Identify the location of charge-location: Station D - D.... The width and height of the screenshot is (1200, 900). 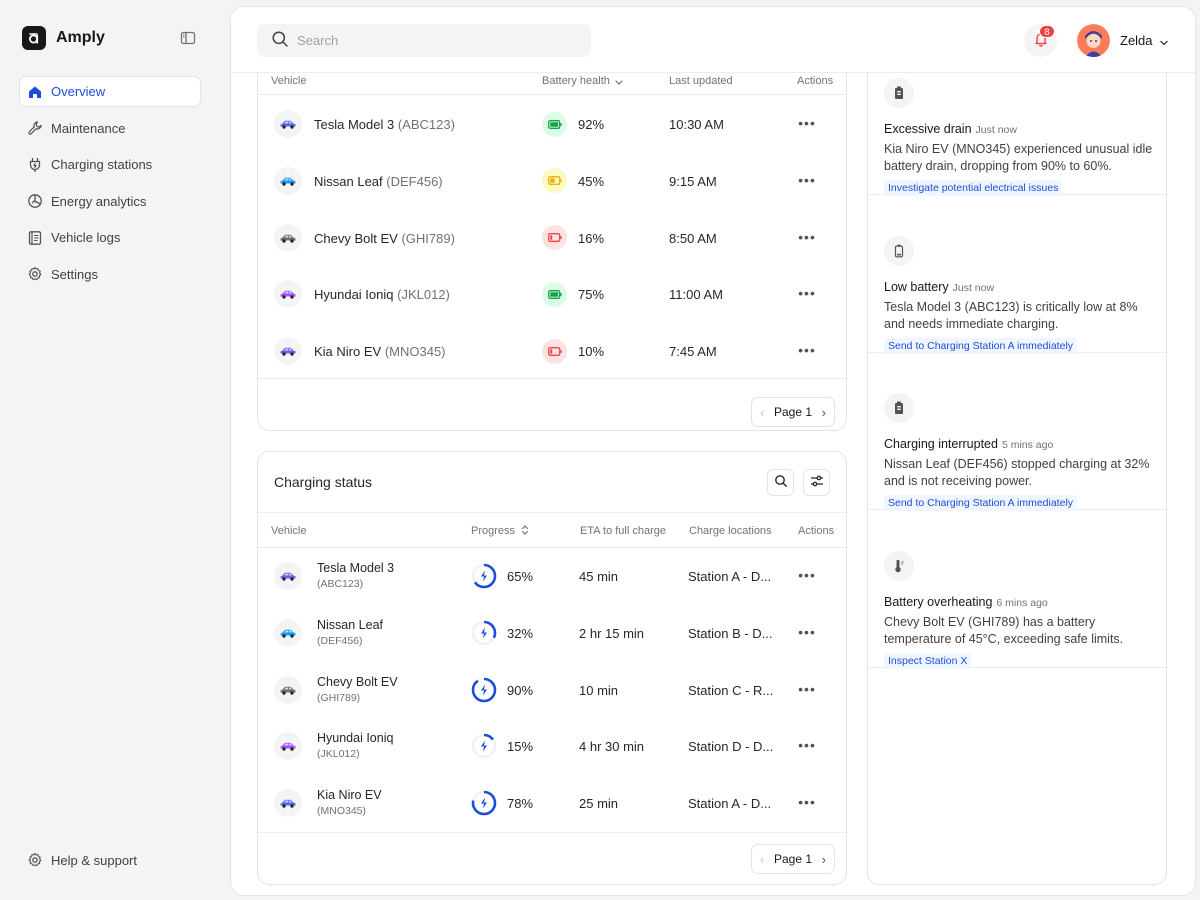
(731, 747).